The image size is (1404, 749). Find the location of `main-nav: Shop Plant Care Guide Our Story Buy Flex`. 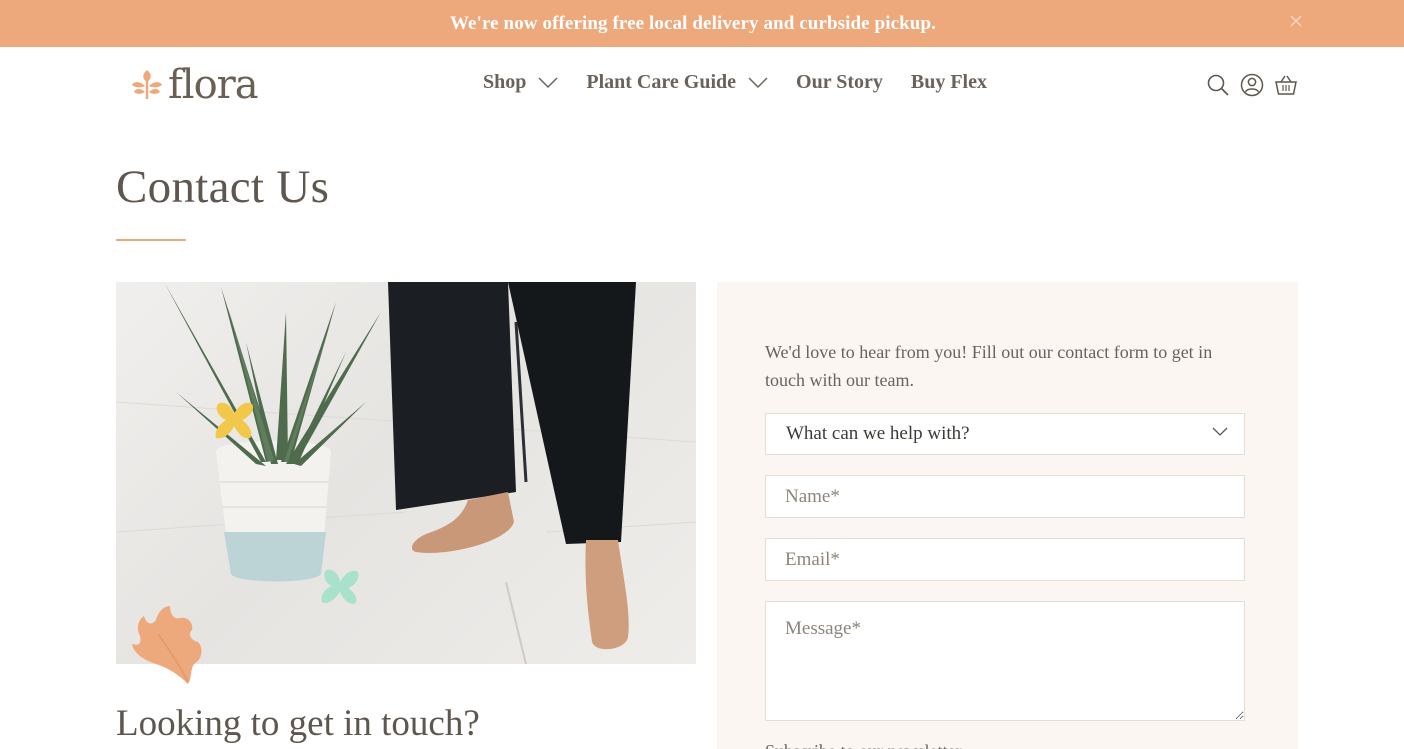

main-nav: Shop Plant Care Guide Our Story Buy Flex is located at coordinates (749, 82).